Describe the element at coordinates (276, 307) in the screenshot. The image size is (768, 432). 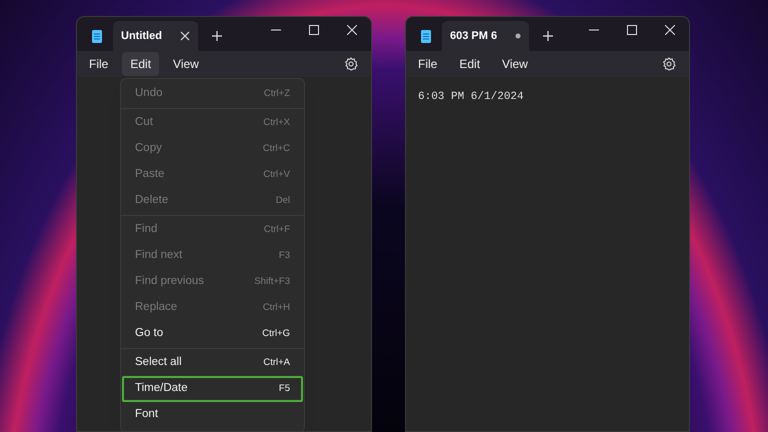
I see `shortcut-text: Ctrl+H` at that location.